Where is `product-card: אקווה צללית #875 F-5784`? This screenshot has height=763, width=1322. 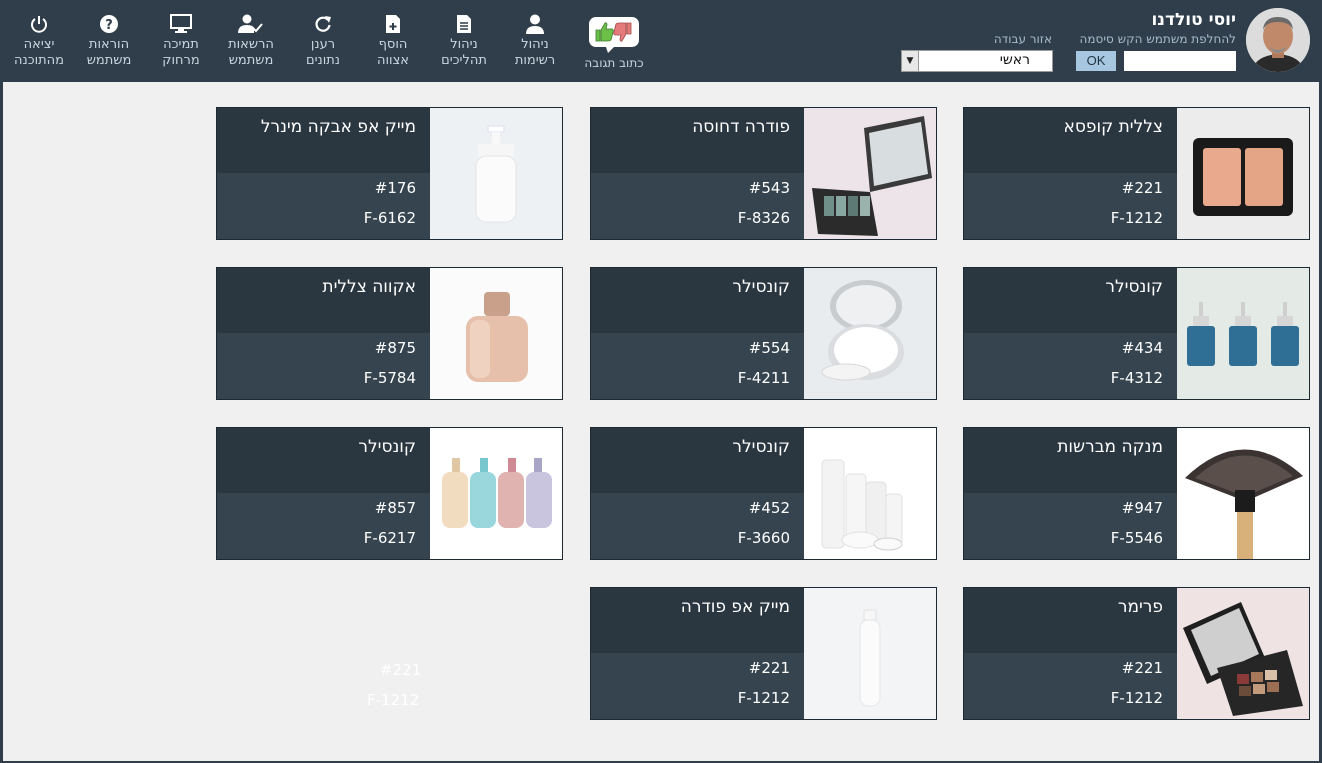 product-card: אקווה צללית #875 F-5784 is located at coordinates (389, 333).